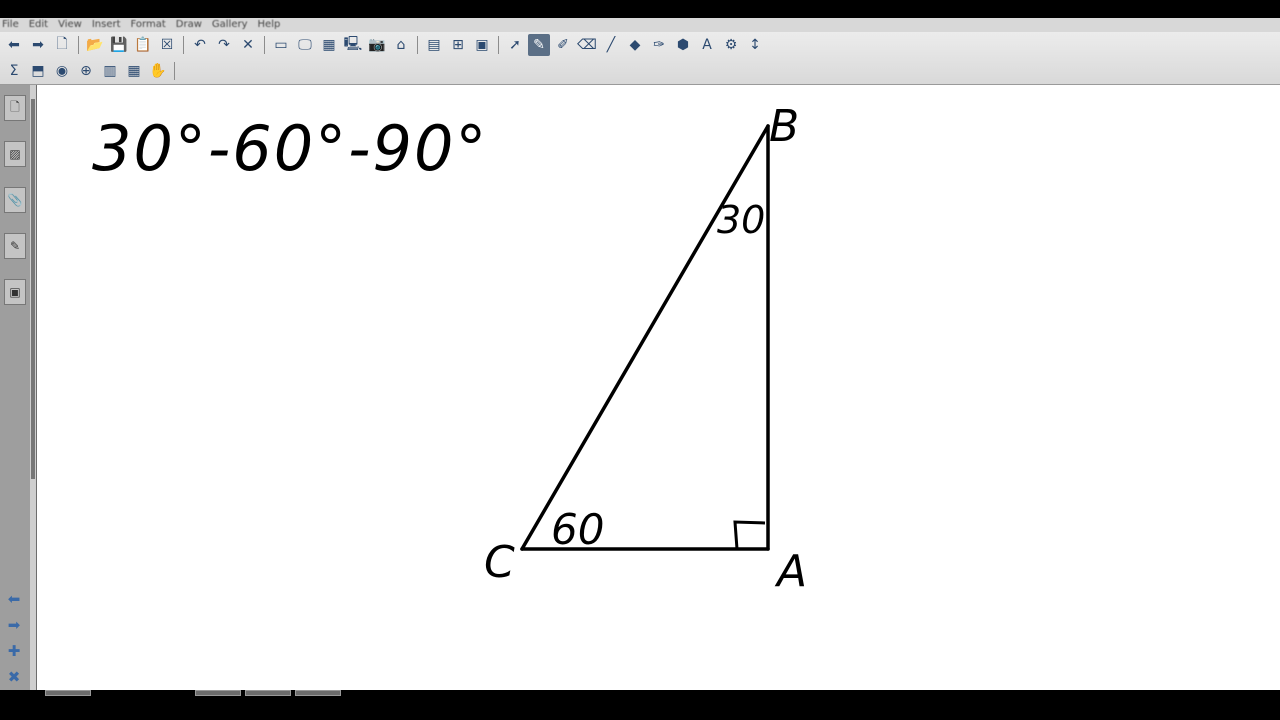 This screenshot has width=1280, height=720. I want to click on menu-draw: Draw, so click(189, 25).